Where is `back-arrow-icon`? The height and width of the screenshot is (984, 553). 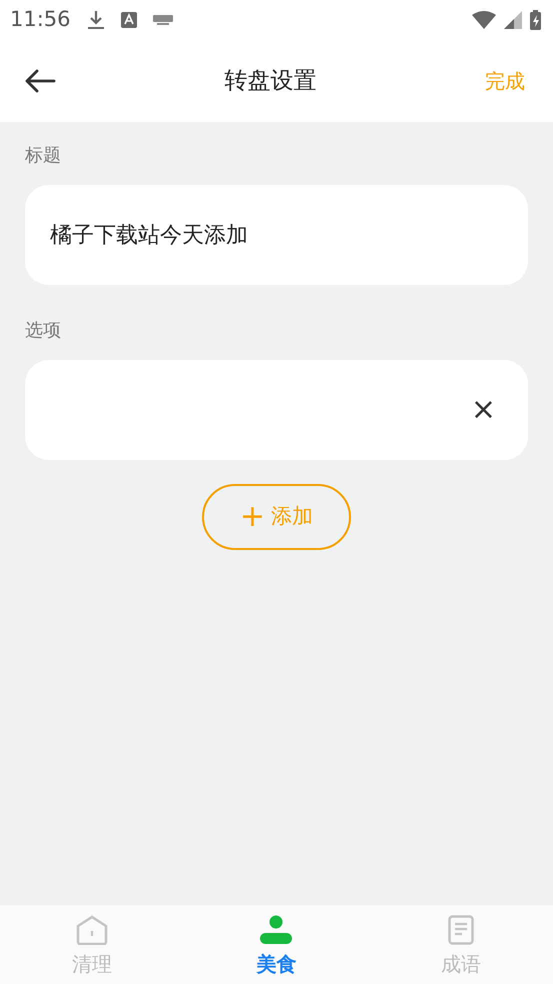
back-arrow-icon is located at coordinates (40, 81).